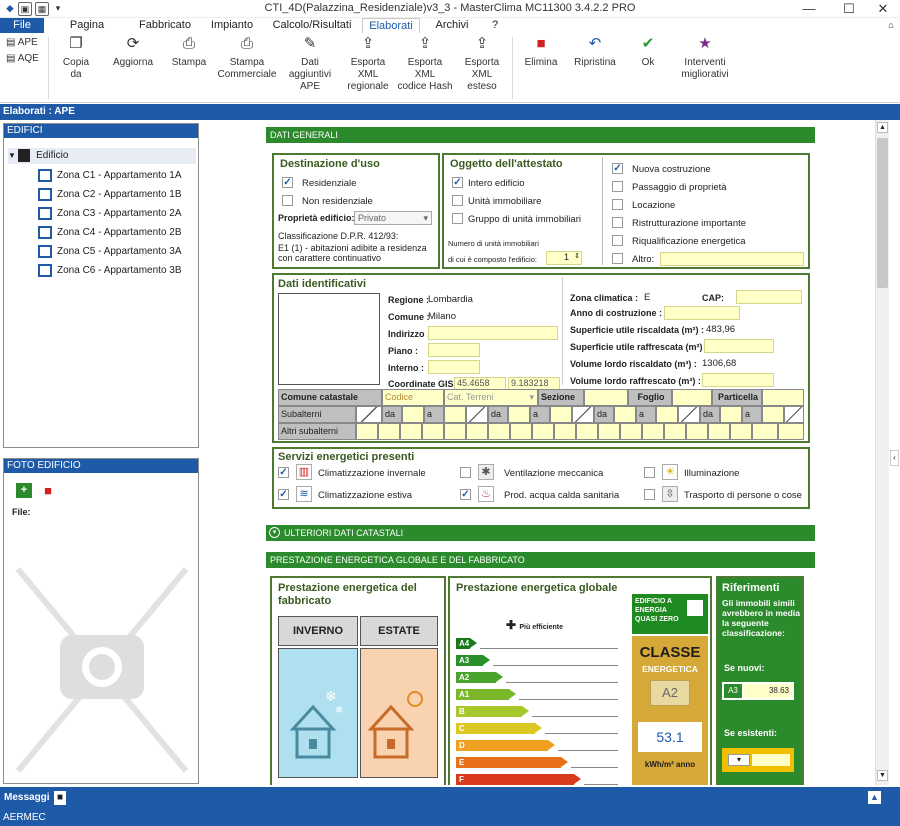 This screenshot has width=900, height=826. What do you see at coordinates (232, 25) in the screenshot?
I see `tab-impianto: Impianto` at bounding box center [232, 25].